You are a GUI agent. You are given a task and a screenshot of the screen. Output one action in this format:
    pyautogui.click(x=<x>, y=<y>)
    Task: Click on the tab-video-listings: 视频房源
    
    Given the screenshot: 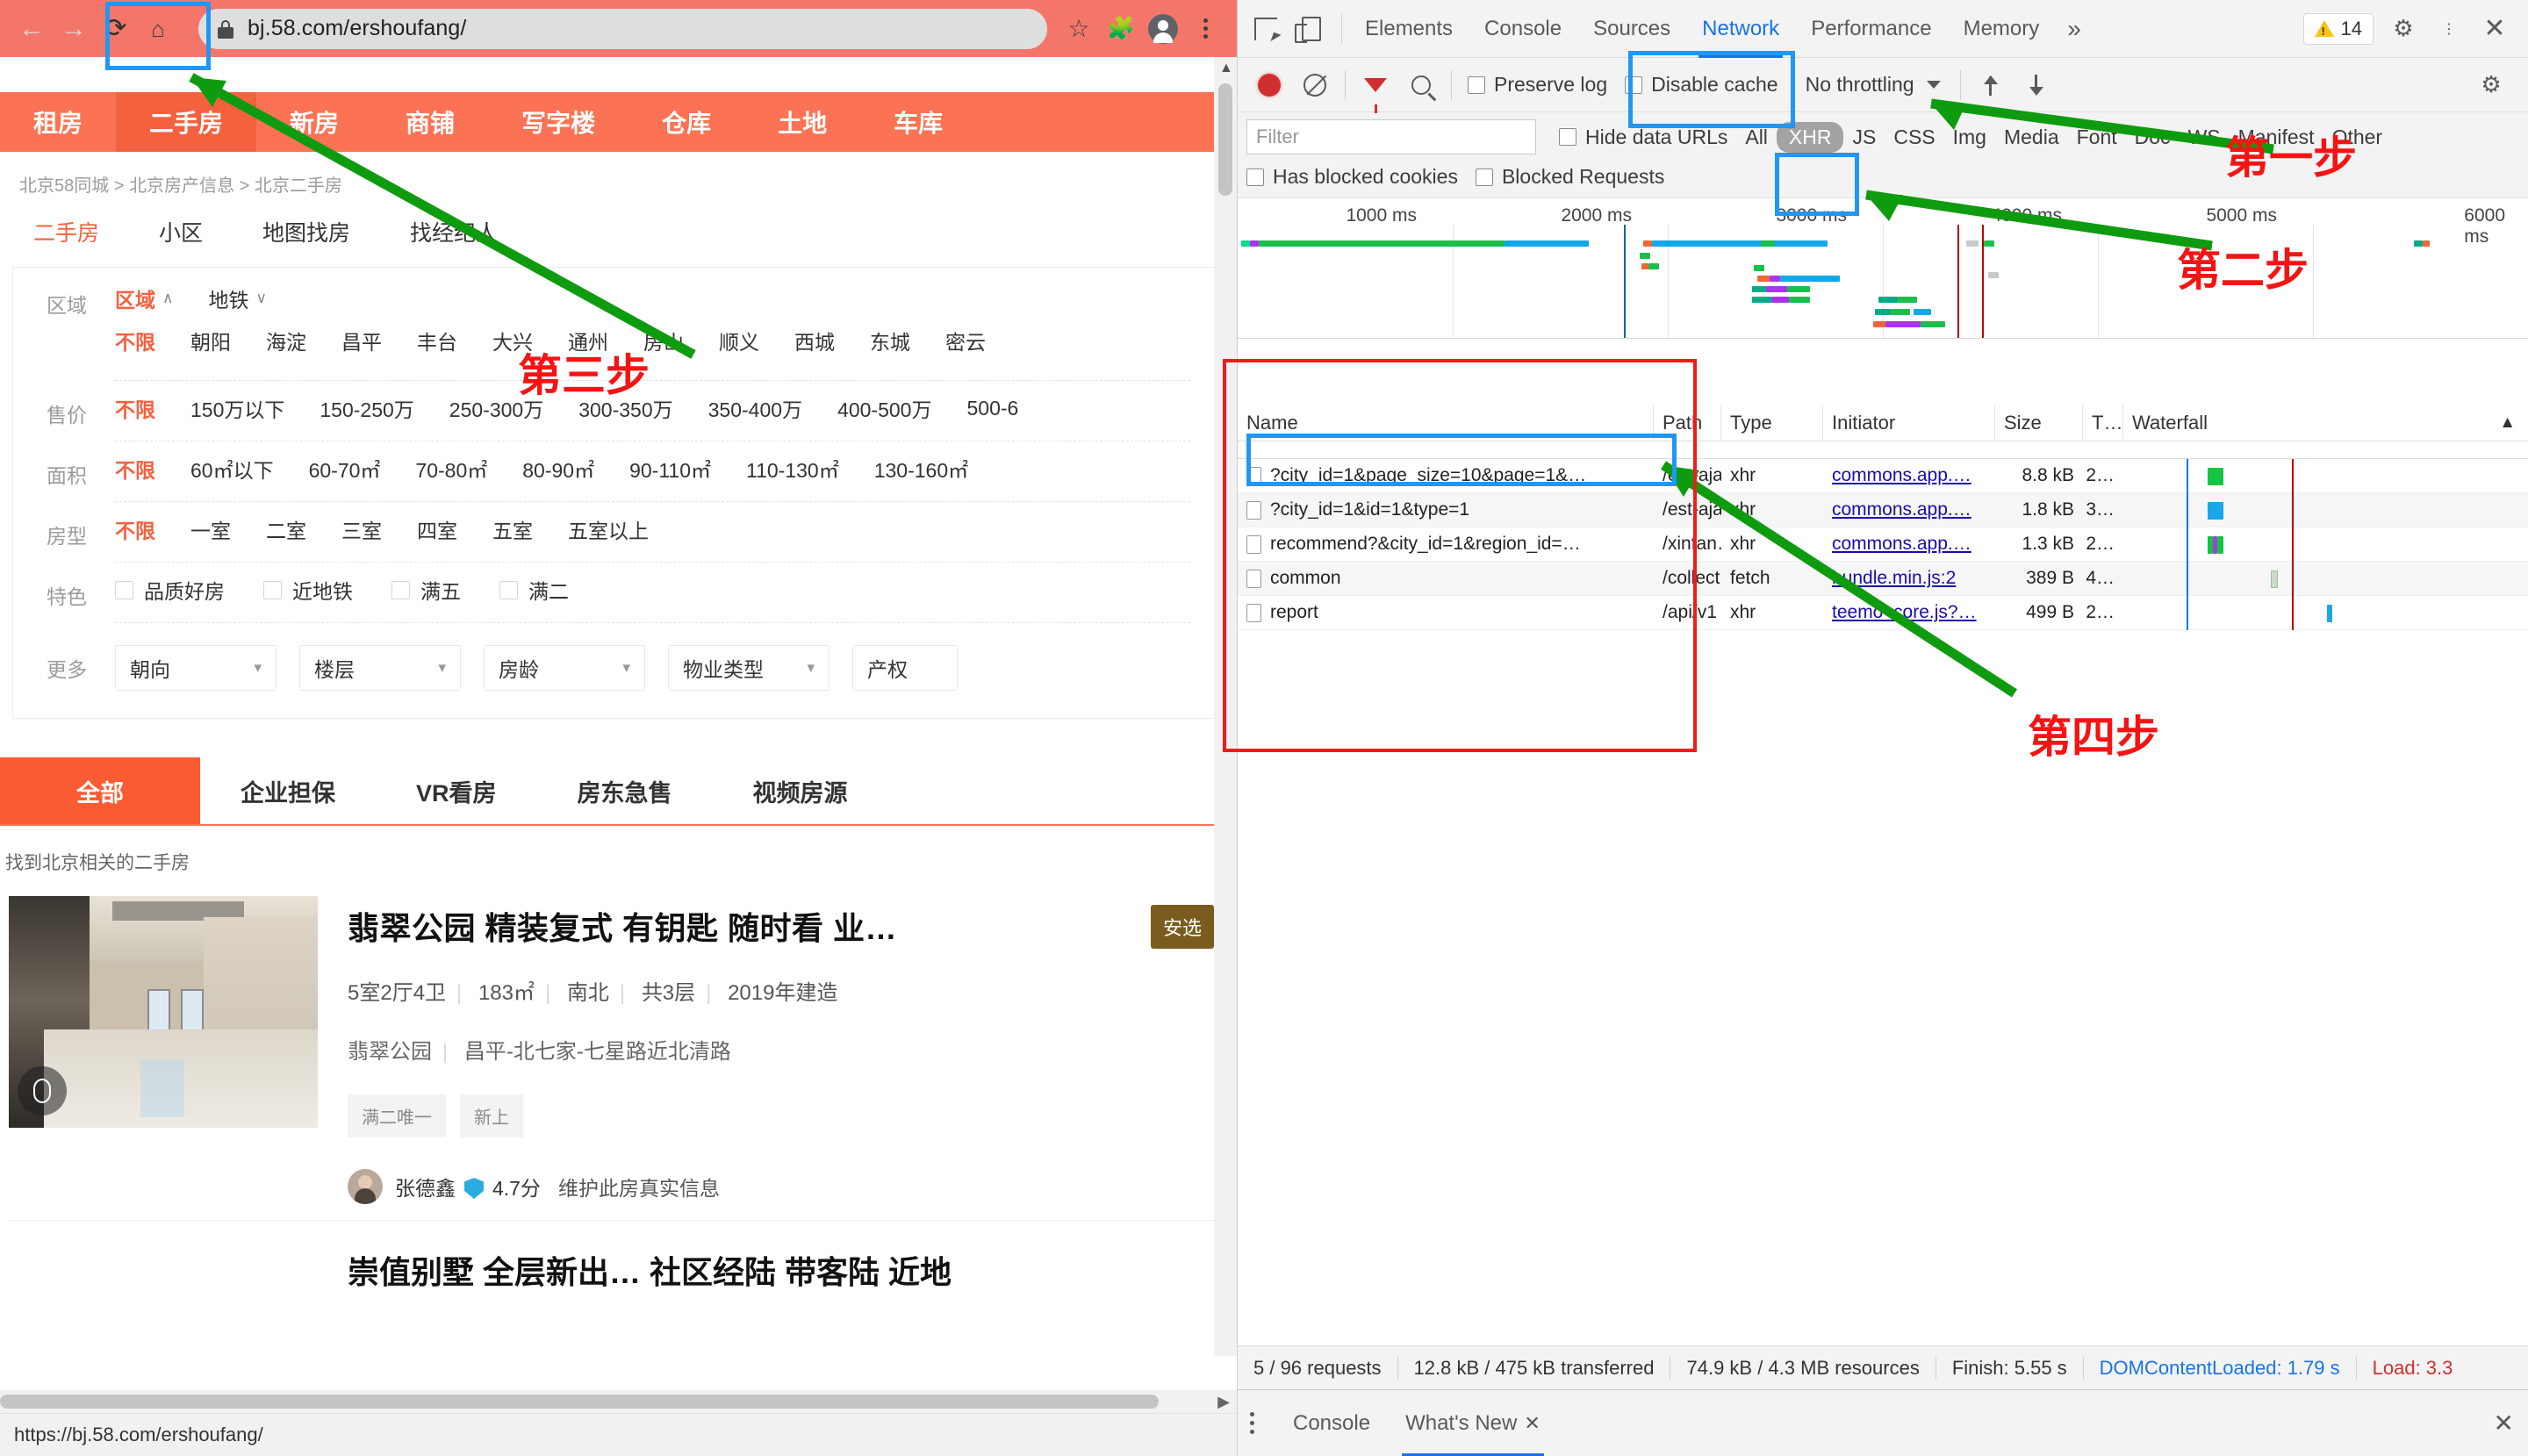 What is the action you would take?
    pyautogui.click(x=800, y=790)
    